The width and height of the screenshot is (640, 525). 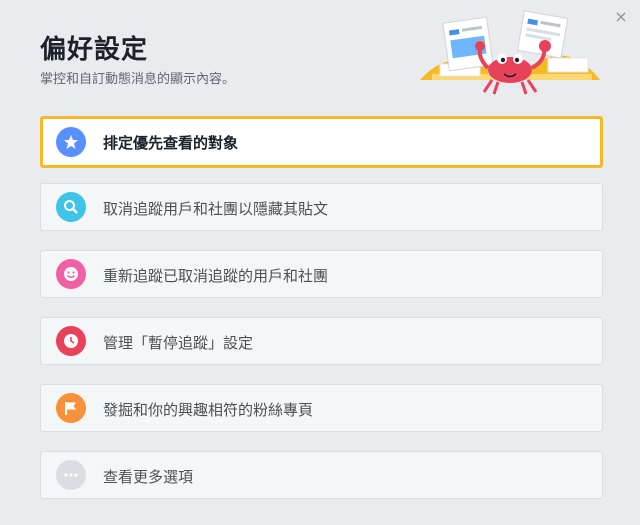 I want to click on crab-illustration, so click(x=510, y=52).